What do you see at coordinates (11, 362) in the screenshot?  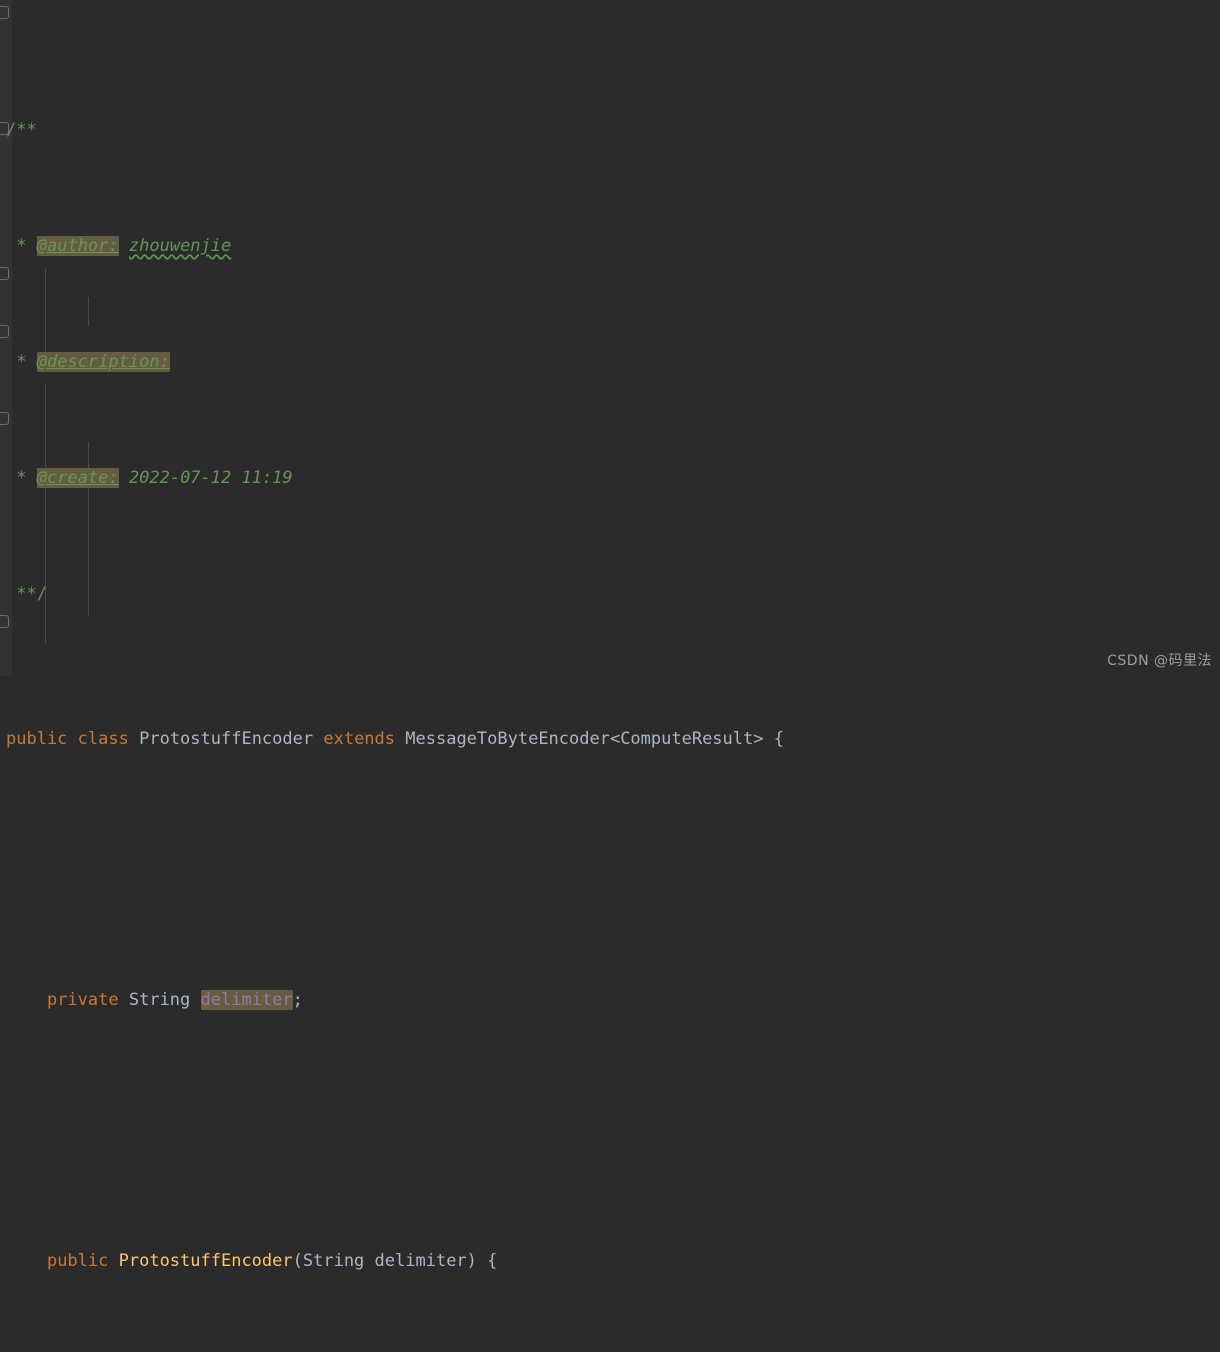 I see `javadoc-indent` at bounding box center [11, 362].